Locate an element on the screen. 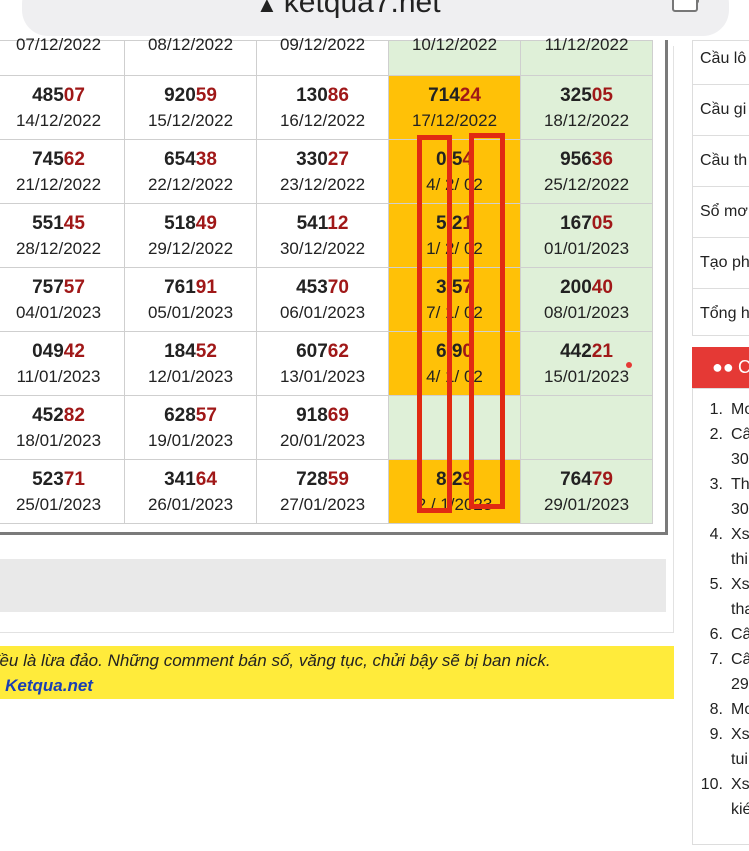 This screenshot has height=851, width=749. result-date: 25/01/2023 is located at coordinates (58, 504).